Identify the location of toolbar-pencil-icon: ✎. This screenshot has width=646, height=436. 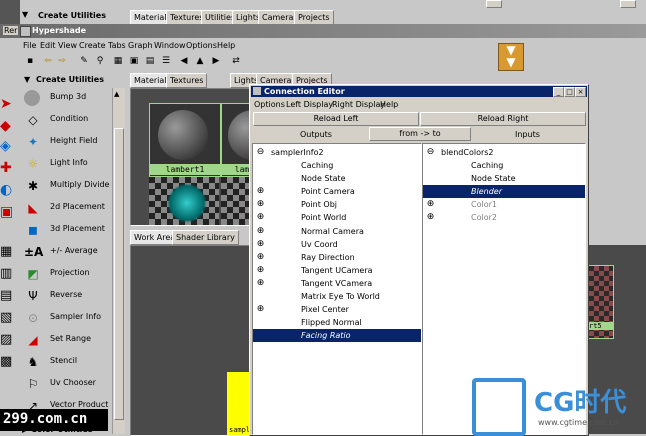
(84, 61).